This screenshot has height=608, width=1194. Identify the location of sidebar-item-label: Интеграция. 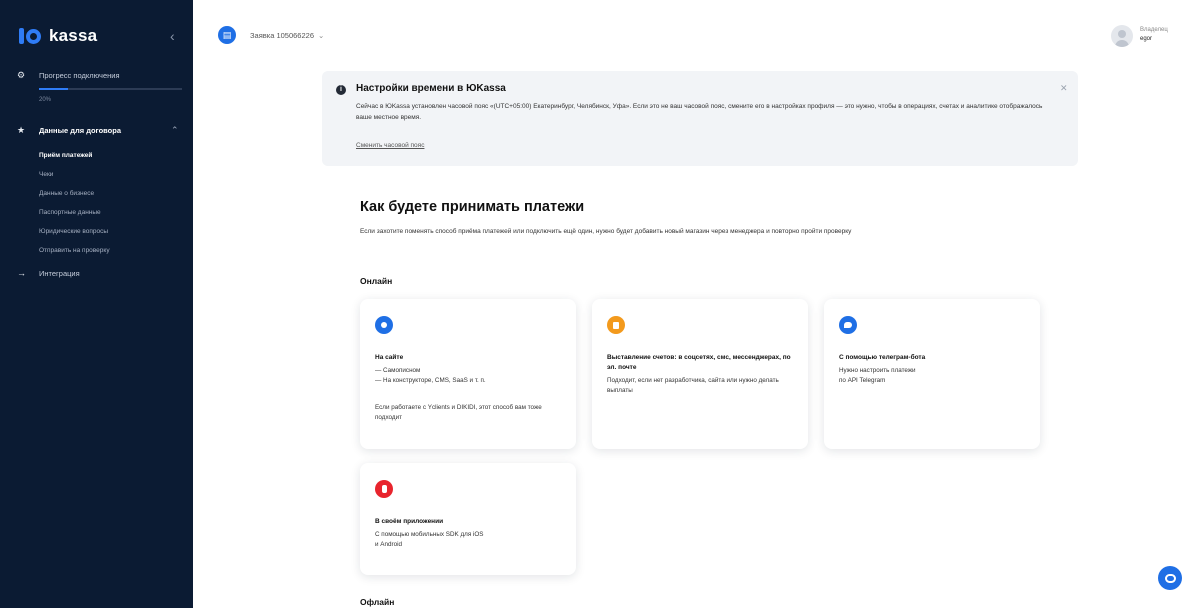
(59, 273).